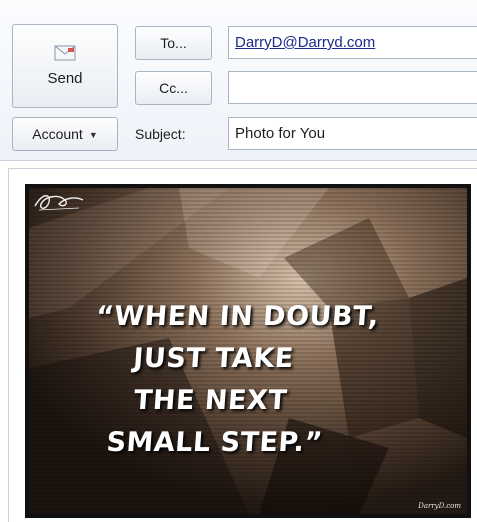 This screenshot has height=522, width=477. What do you see at coordinates (237, 316) in the screenshot?
I see `quote-line: “WHEN IN DOUBT,` at bounding box center [237, 316].